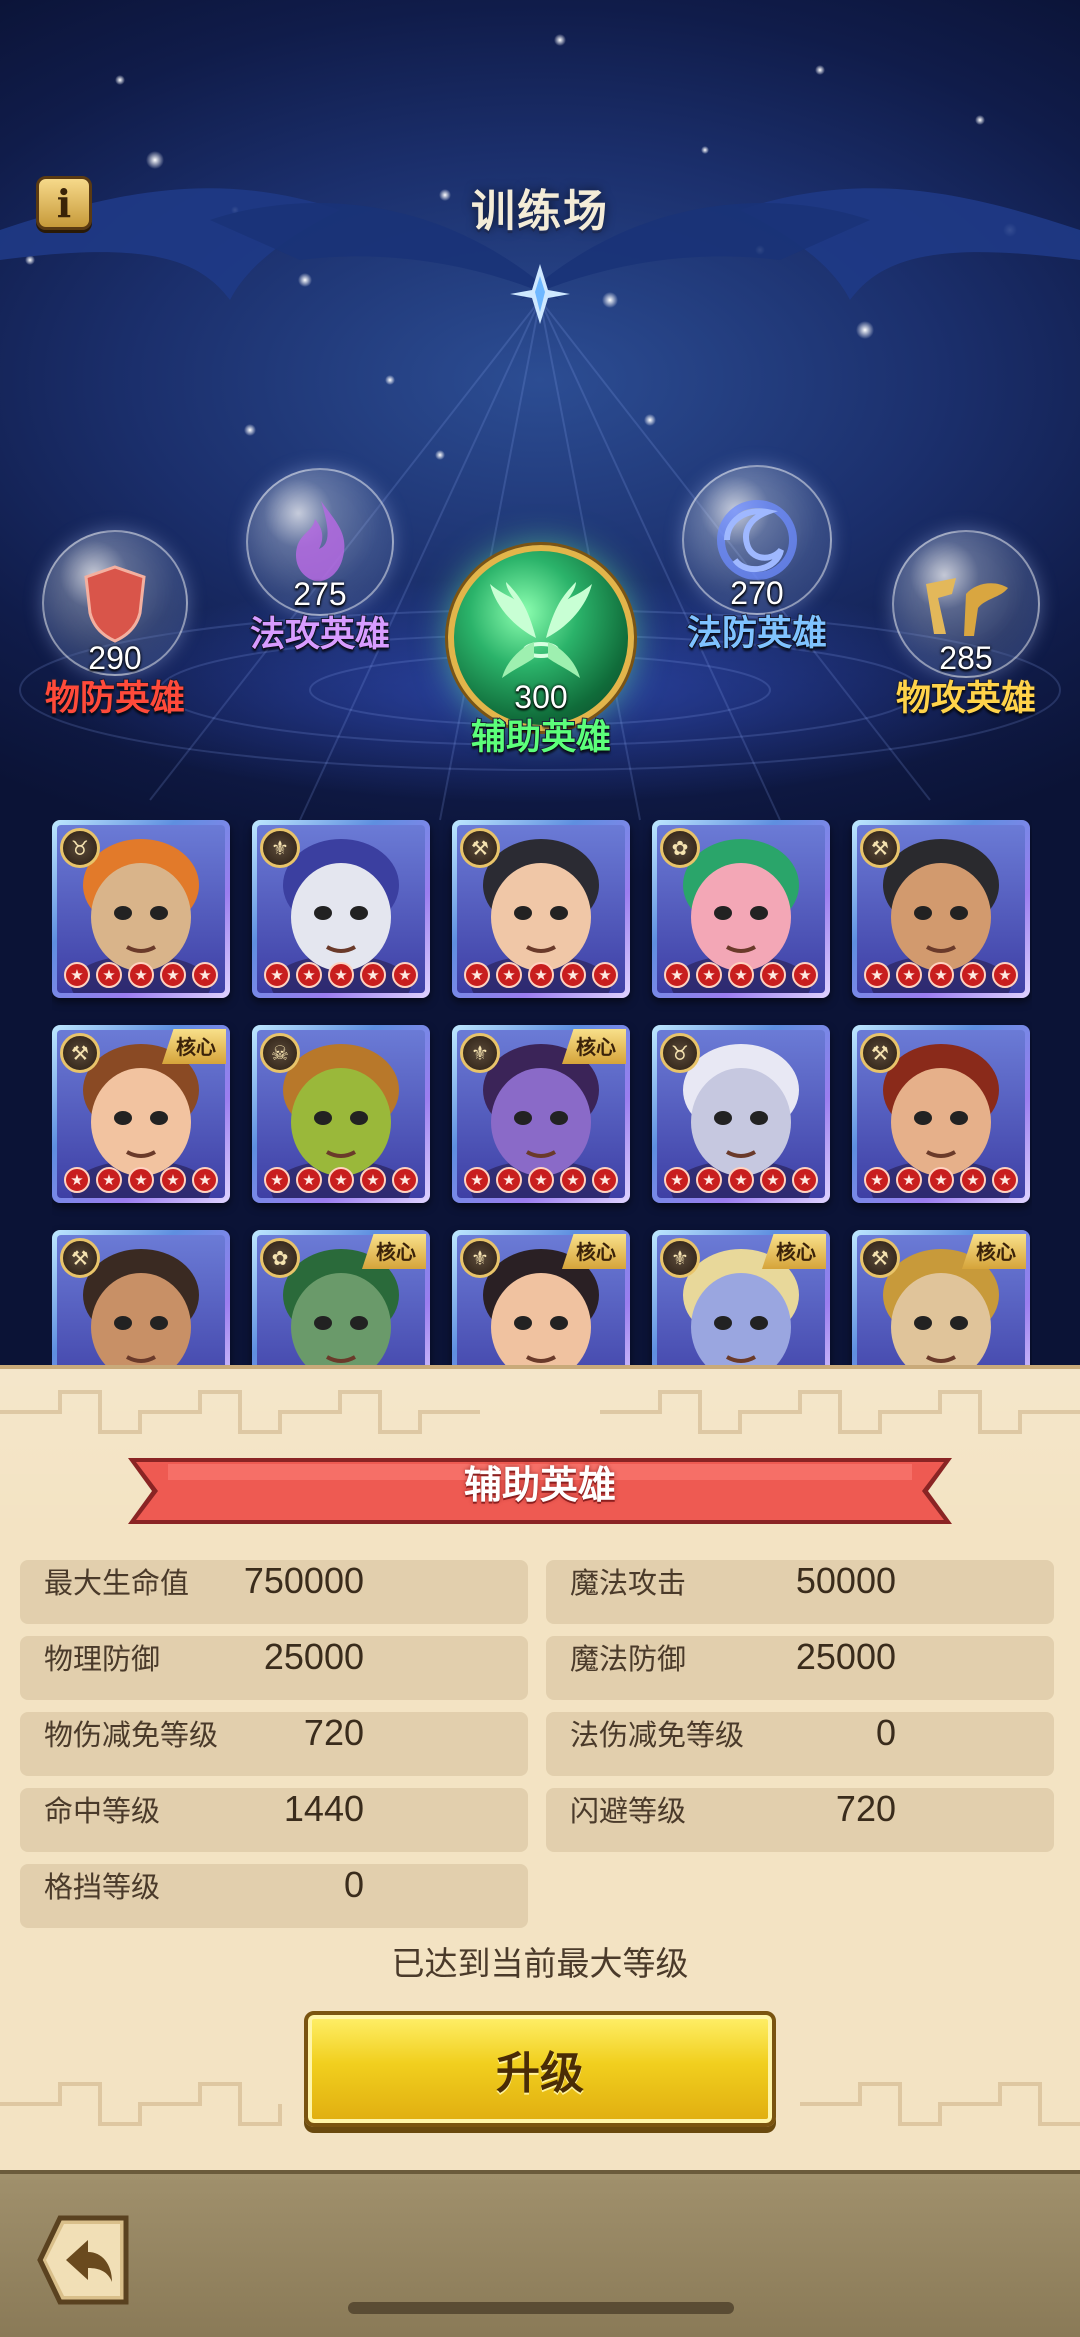 The image size is (1080, 2337). I want to click on stat-name: 物伤减免等级, so click(131, 1735).